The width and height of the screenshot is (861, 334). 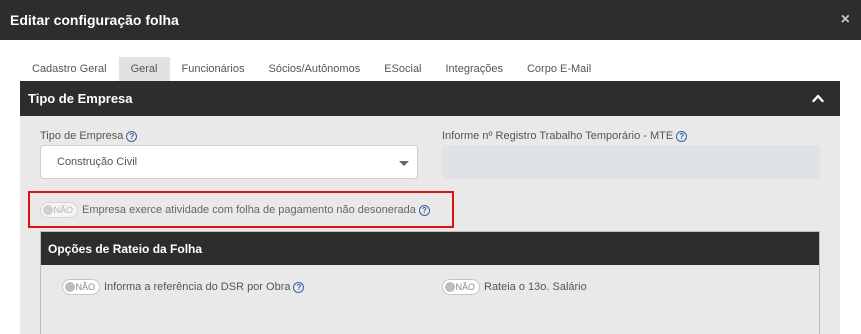 What do you see at coordinates (80, 98) in the screenshot?
I see `section-title: Tipo de Empresa` at bounding box center [80, 98].